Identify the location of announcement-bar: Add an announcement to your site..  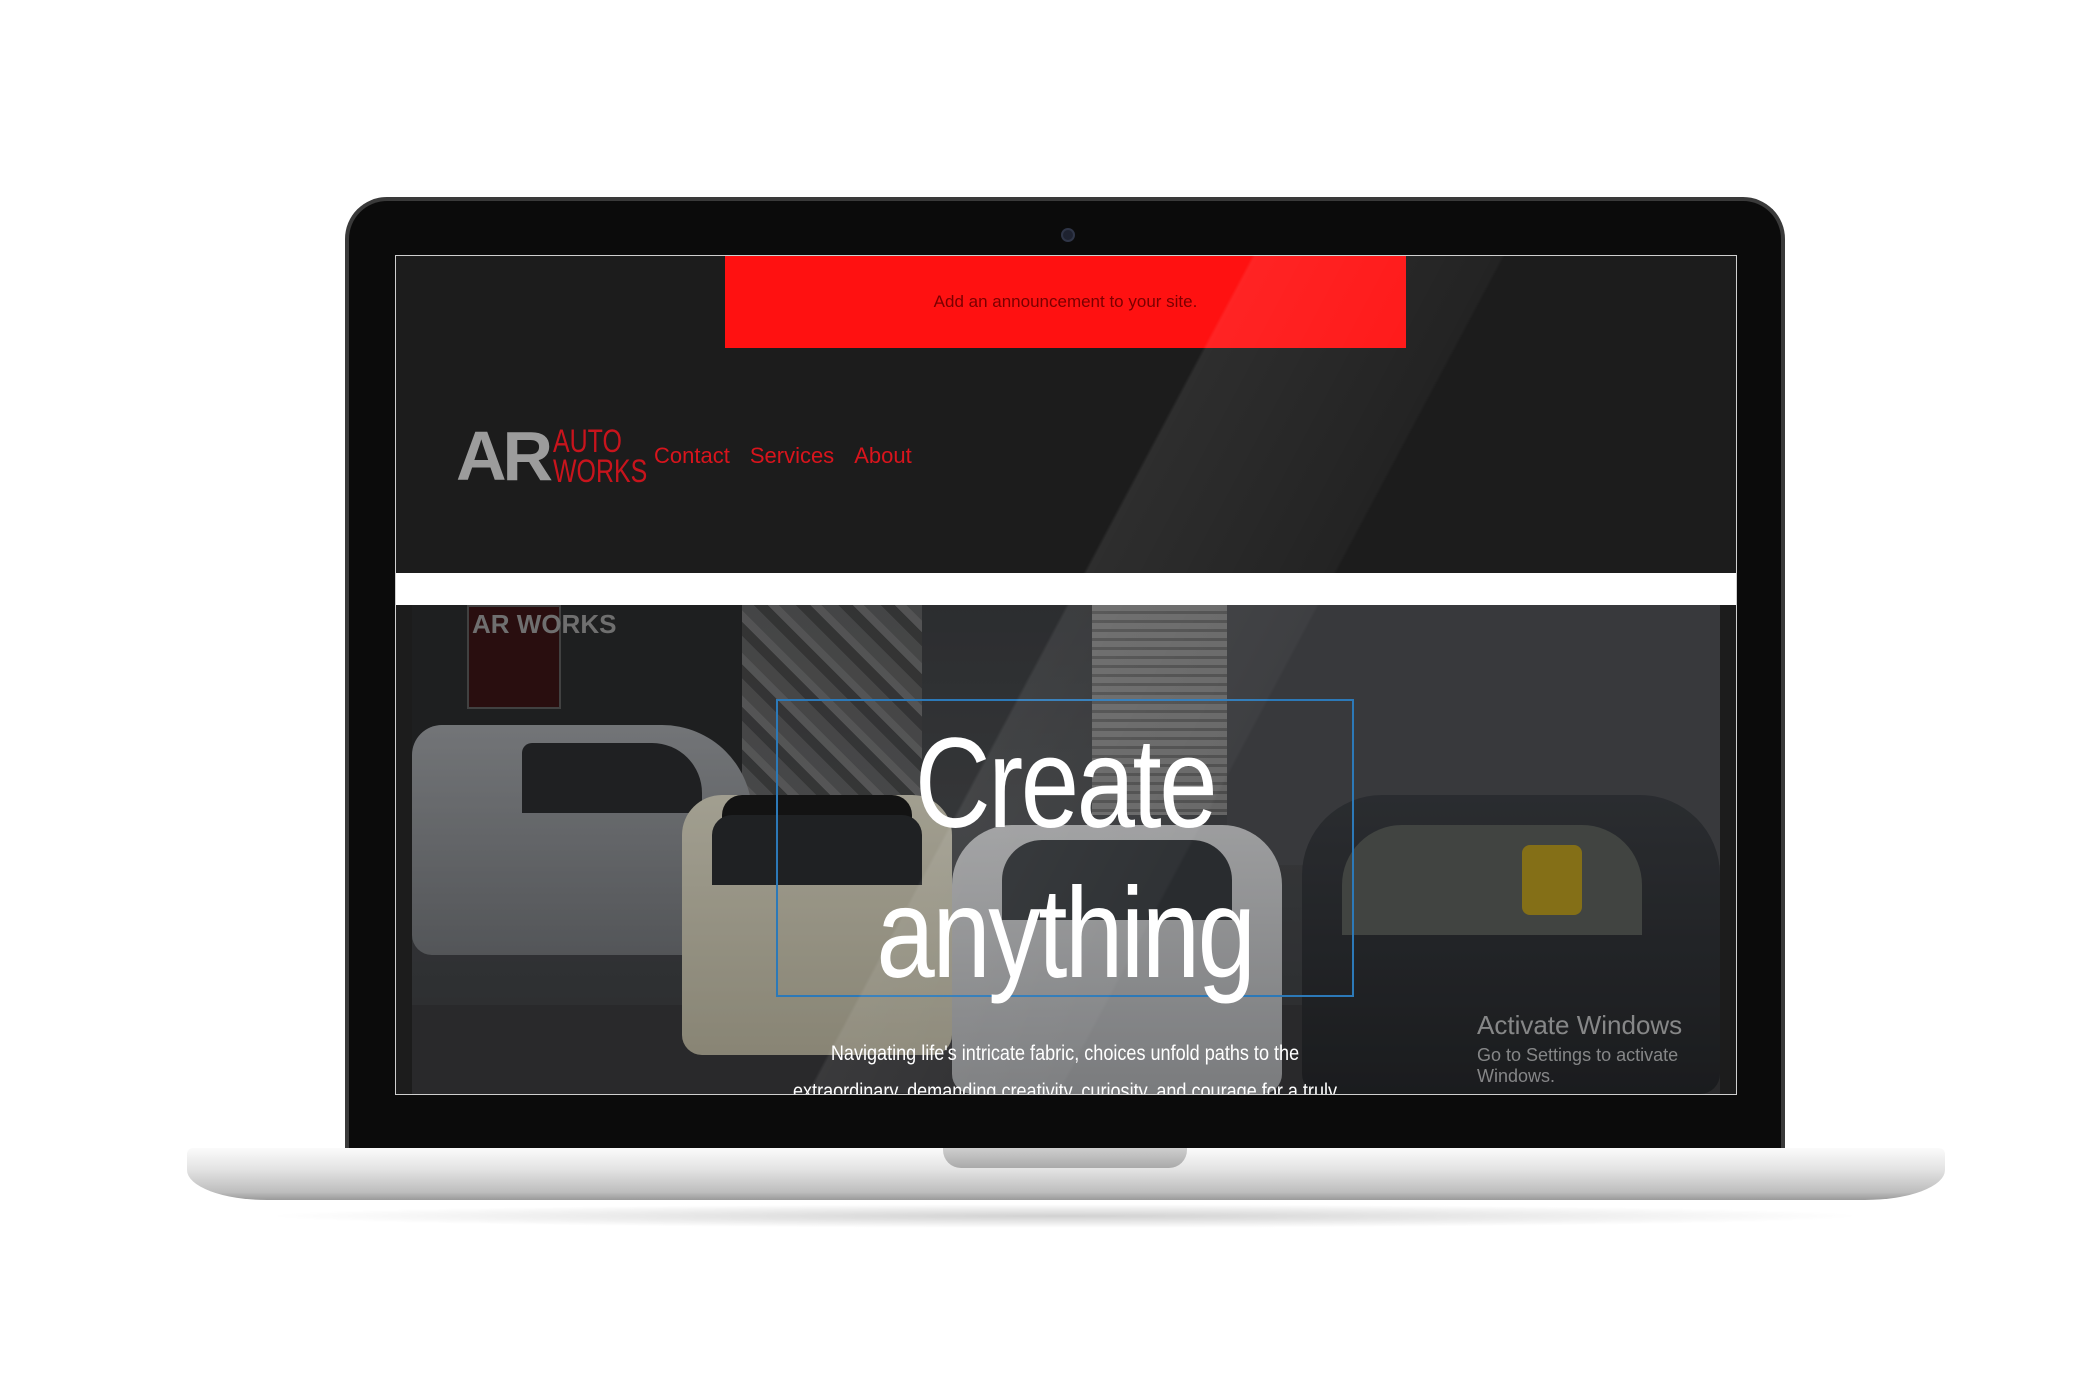
(1065, 302).